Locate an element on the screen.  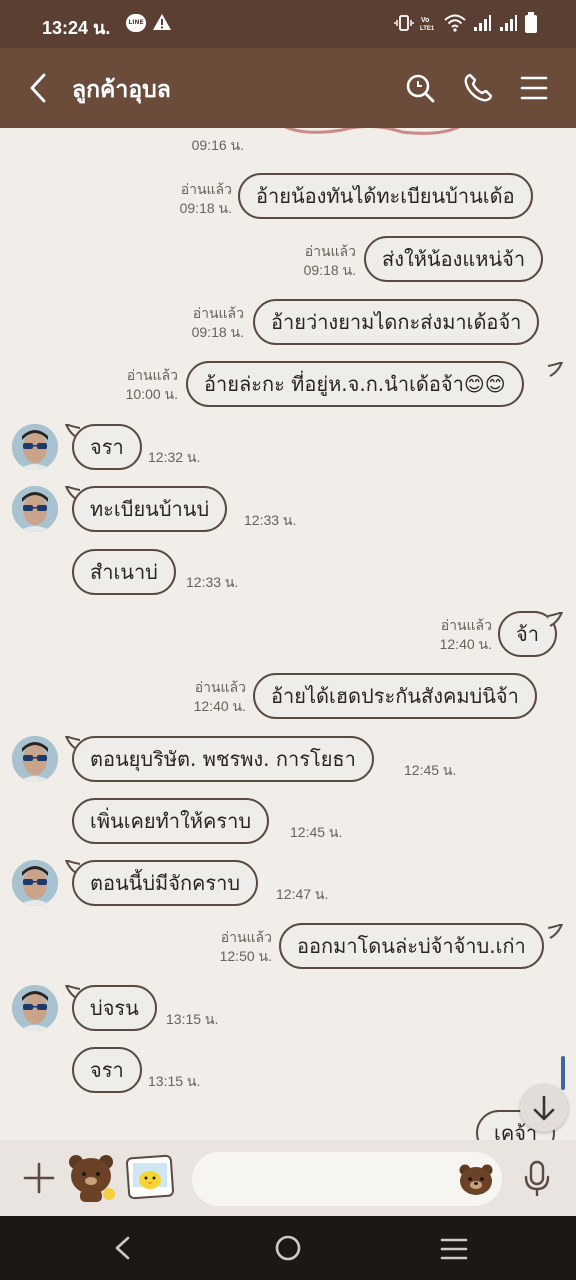
menu-icon is located at coordinates (534, 90).